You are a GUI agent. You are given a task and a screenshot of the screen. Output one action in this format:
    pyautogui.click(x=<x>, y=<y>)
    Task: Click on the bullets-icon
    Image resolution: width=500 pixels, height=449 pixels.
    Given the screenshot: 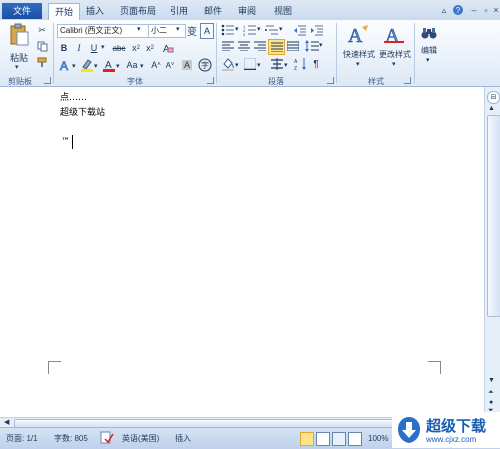 What is the action you would take?
    pyautogui.click(x=228, y=30)
    